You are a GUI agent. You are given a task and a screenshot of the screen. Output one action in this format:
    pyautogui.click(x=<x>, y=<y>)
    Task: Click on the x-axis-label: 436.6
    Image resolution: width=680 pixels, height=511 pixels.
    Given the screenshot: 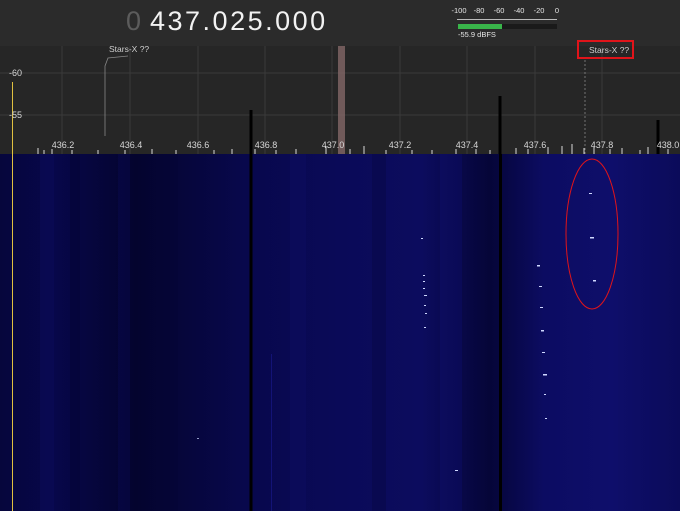 What is the action you would take?
    pyautogui.click(x=198, y=145)
    